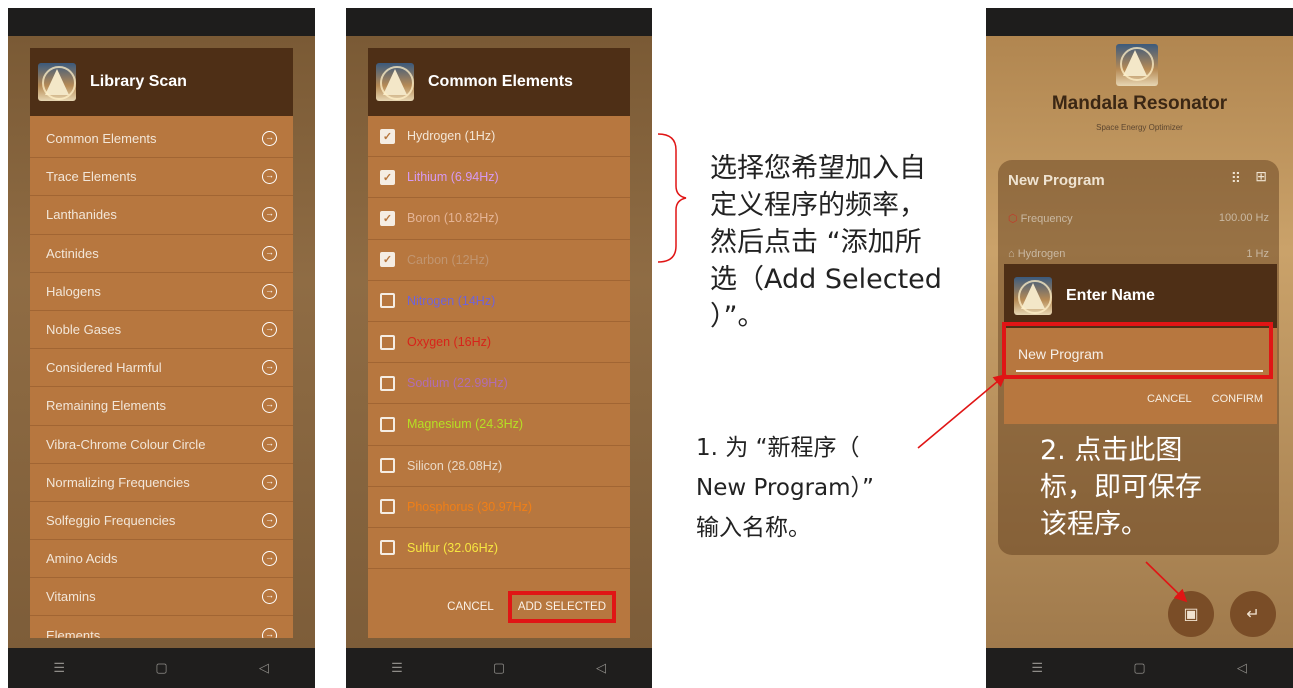 Image resolution: width=1293 pixels, height=688 pixels. Describe the element at coordinates (962, 411) in the screenshot. I see `arrow-to-input` at that location.